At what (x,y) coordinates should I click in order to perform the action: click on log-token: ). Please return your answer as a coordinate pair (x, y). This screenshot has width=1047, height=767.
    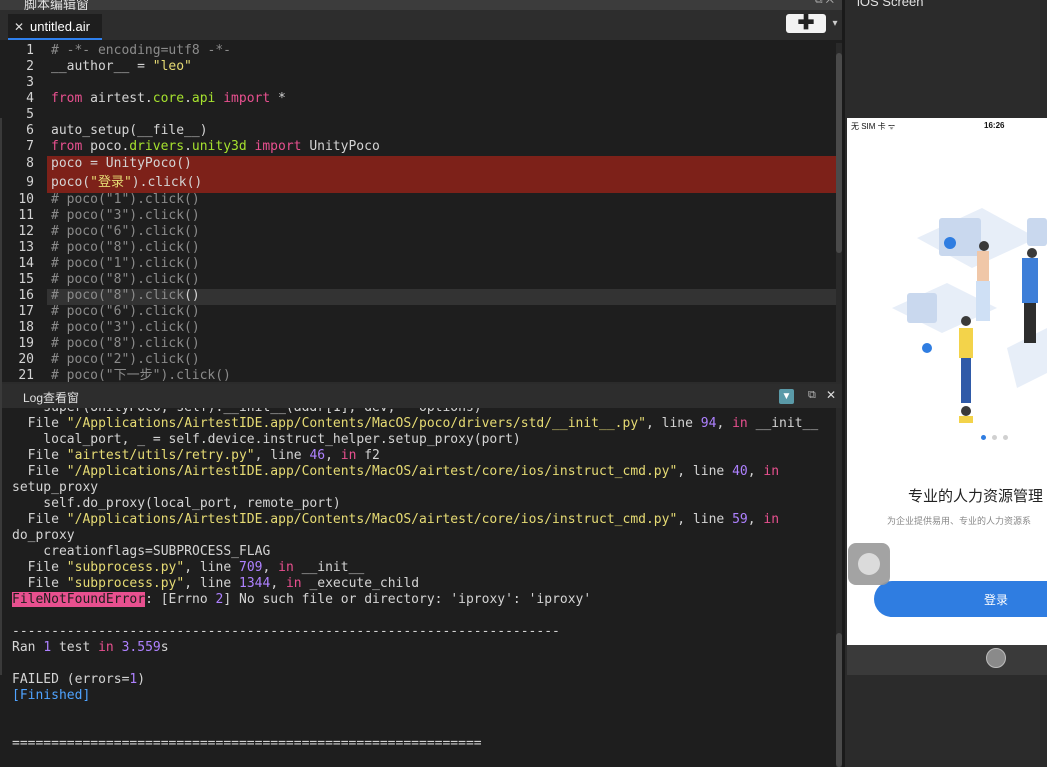
    Looking at the image, I should click on (141, 679).